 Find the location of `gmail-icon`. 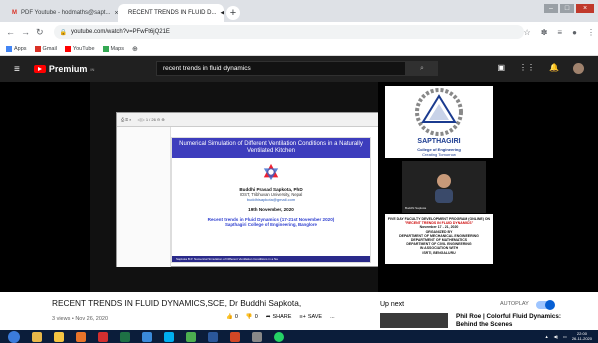

gmail-icon is located at coordinates (37, 48).